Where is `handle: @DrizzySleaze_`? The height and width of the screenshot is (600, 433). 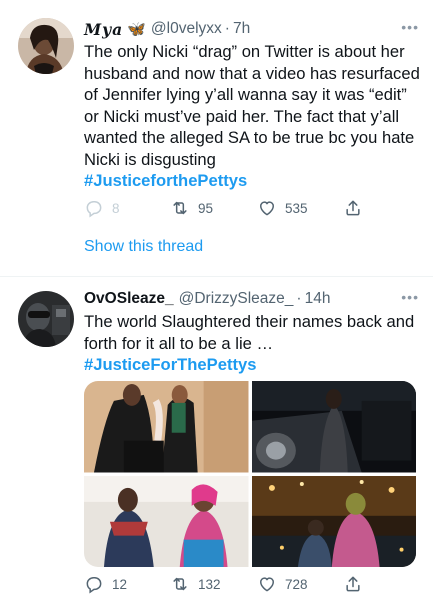 handle: @DrizzySleaze_ is located at coordinates (236, 299).